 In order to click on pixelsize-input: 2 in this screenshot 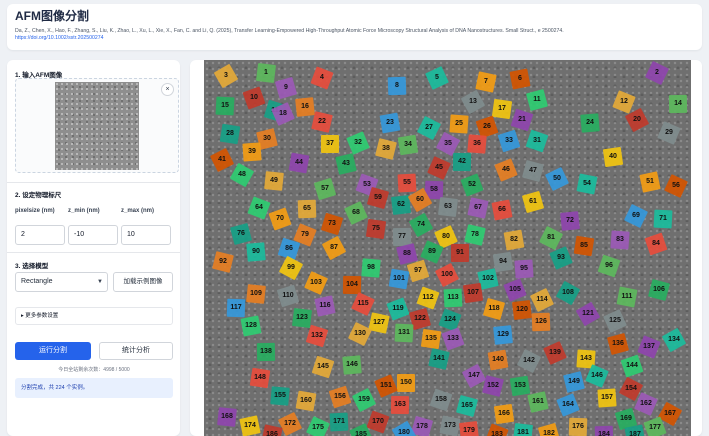, I will do `click(40, 235)`.